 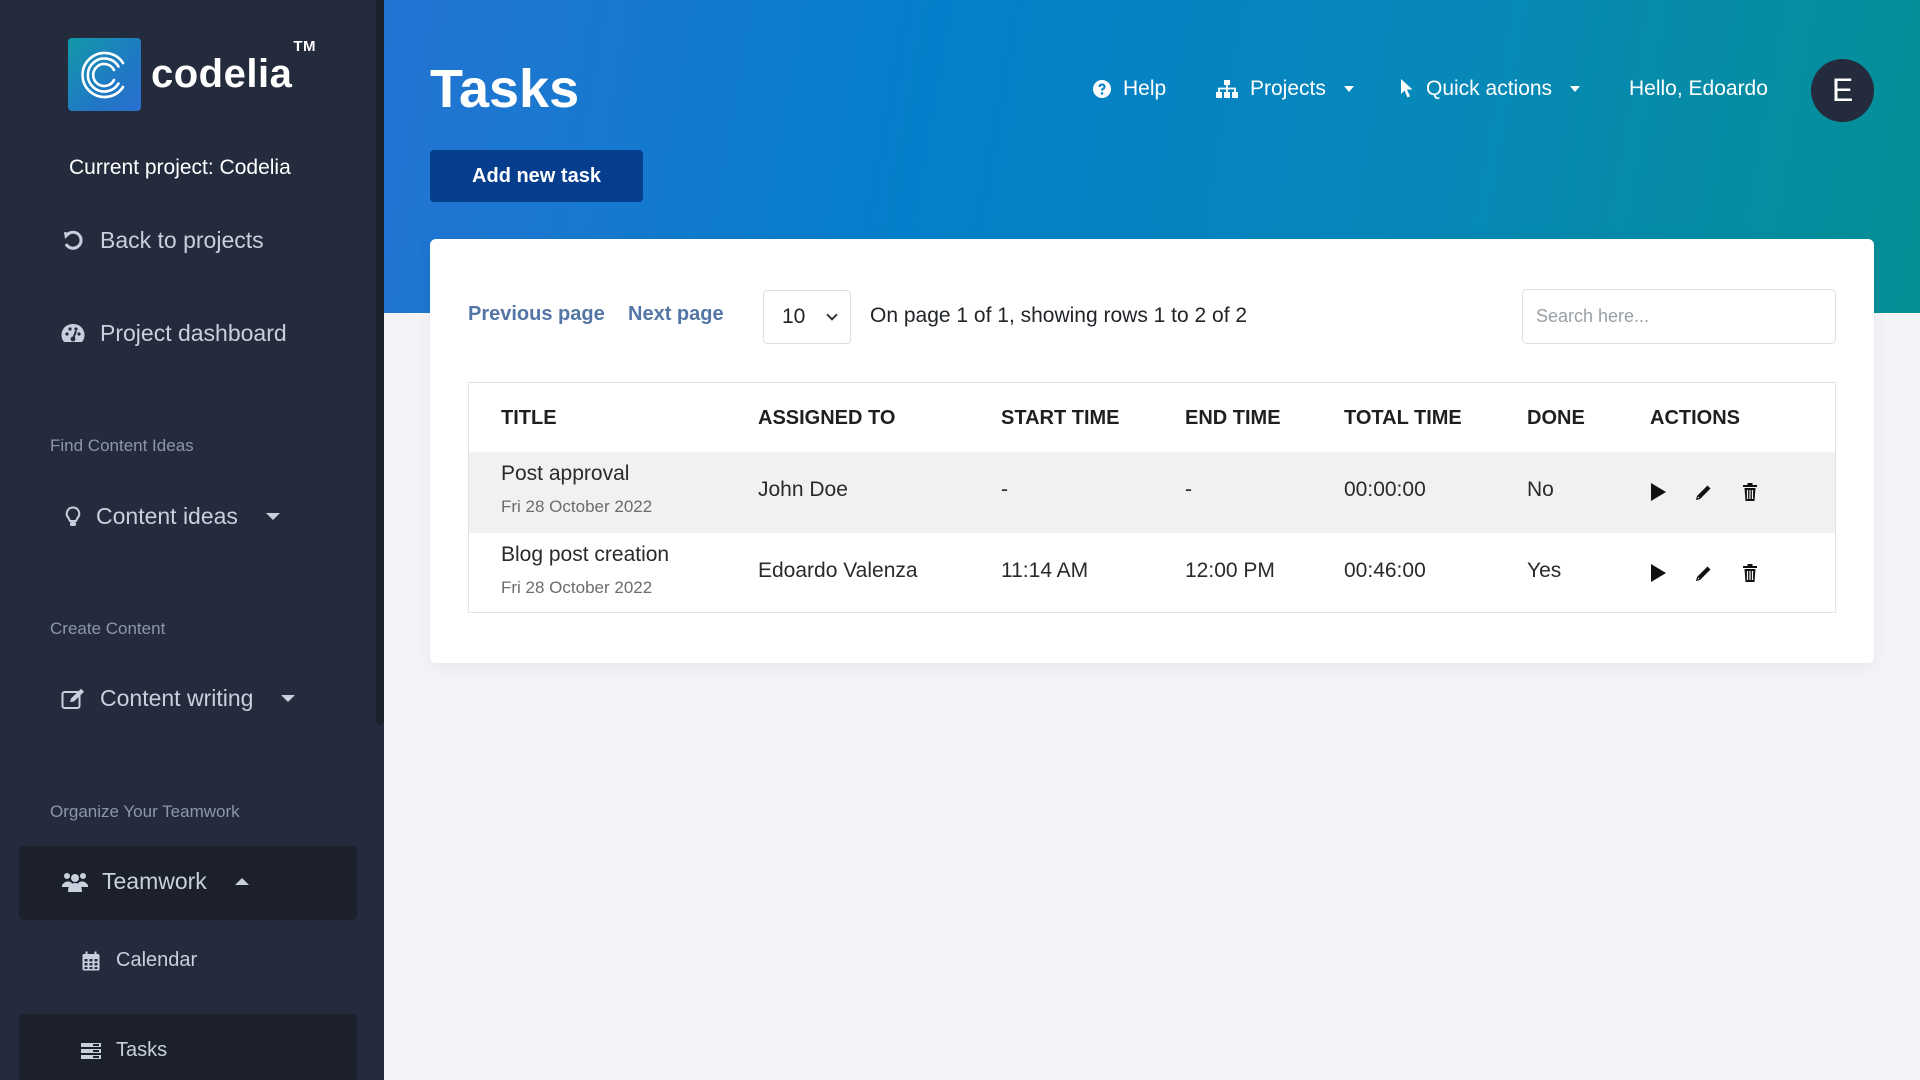 What do you see at coordinates (1842, 90) in the screenshot?
I see `avatar: E` at bounding box center [1842, 90].